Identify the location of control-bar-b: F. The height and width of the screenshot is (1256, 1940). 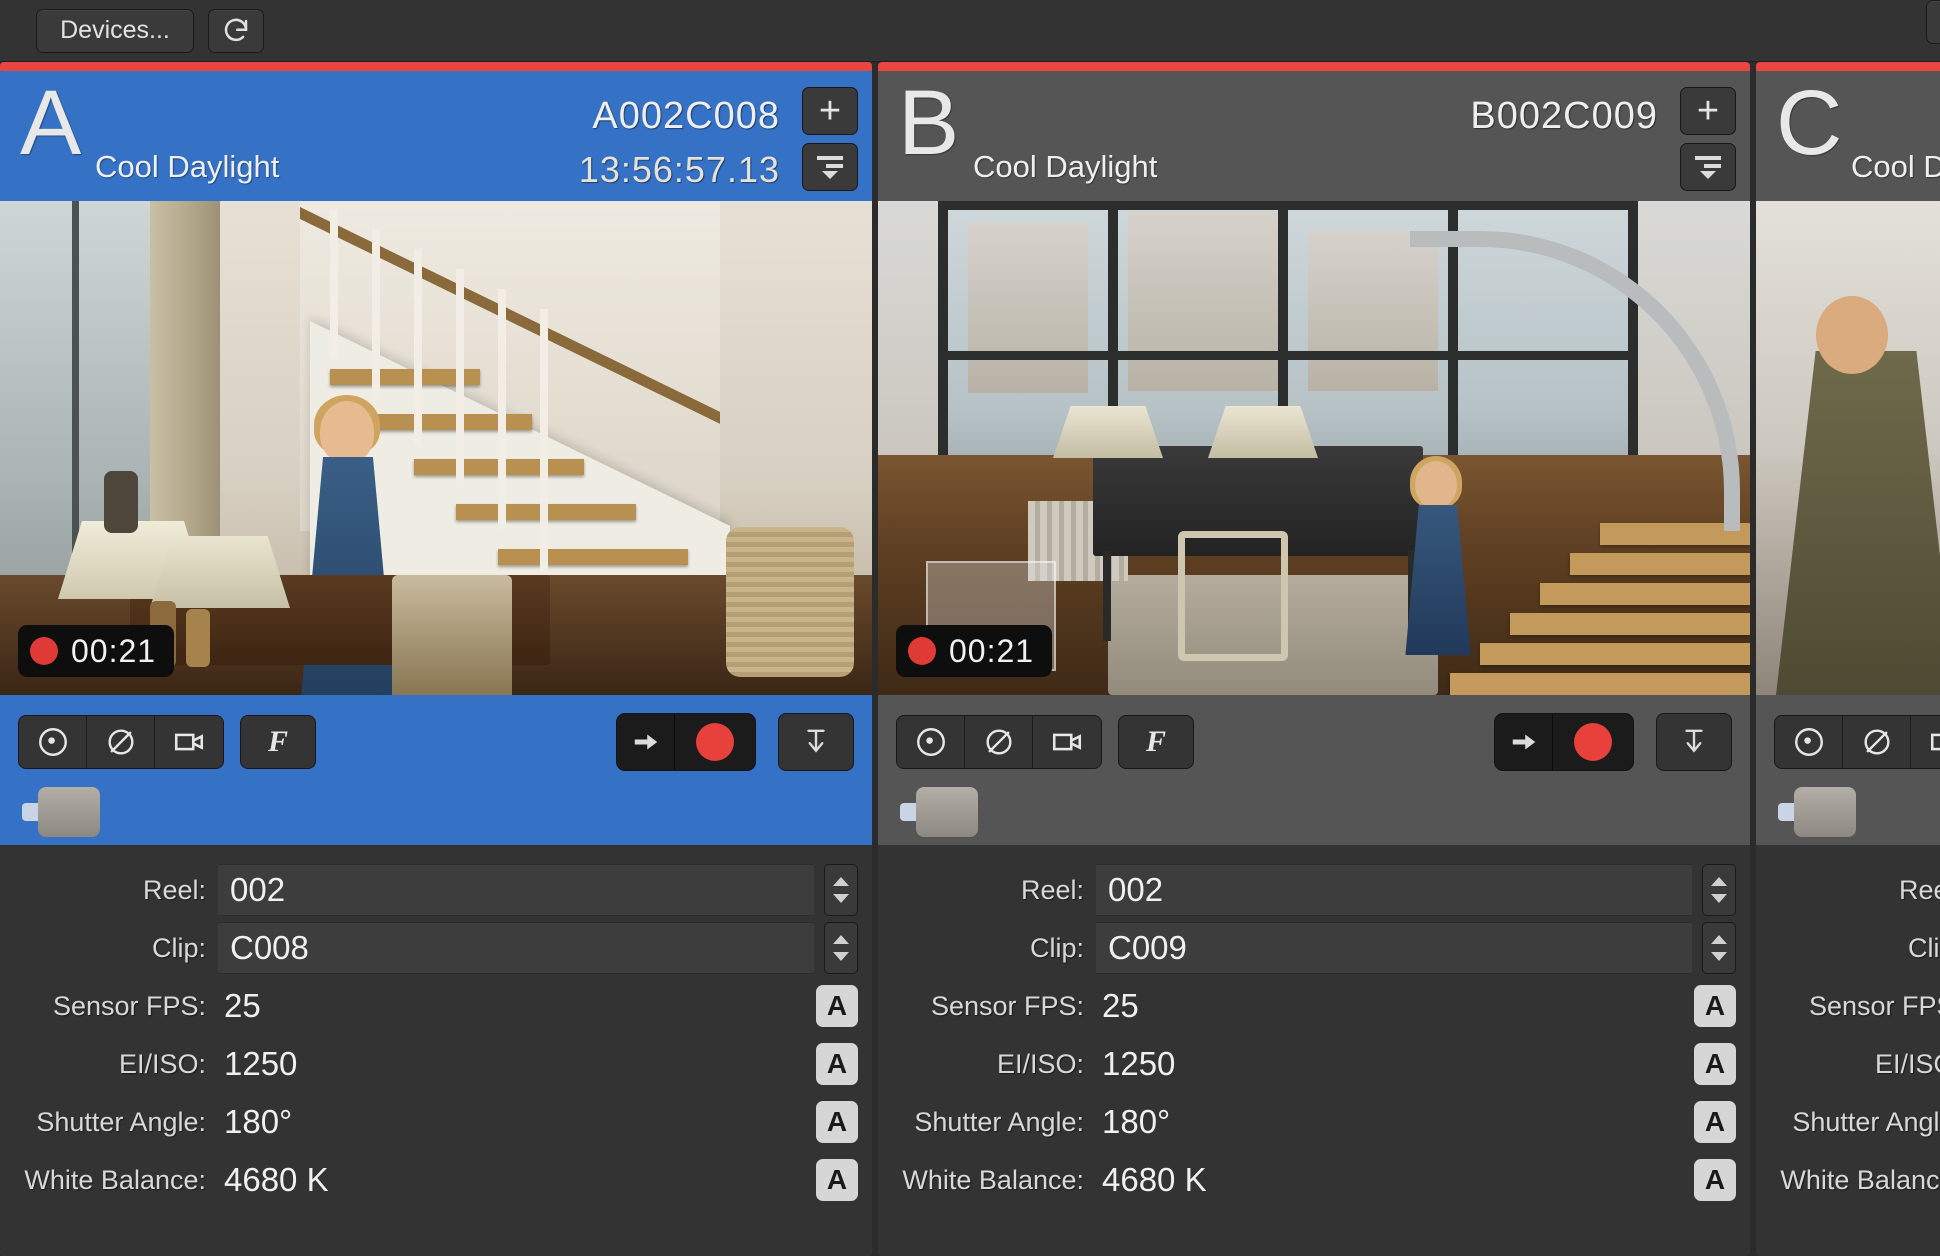
(1314, 770).